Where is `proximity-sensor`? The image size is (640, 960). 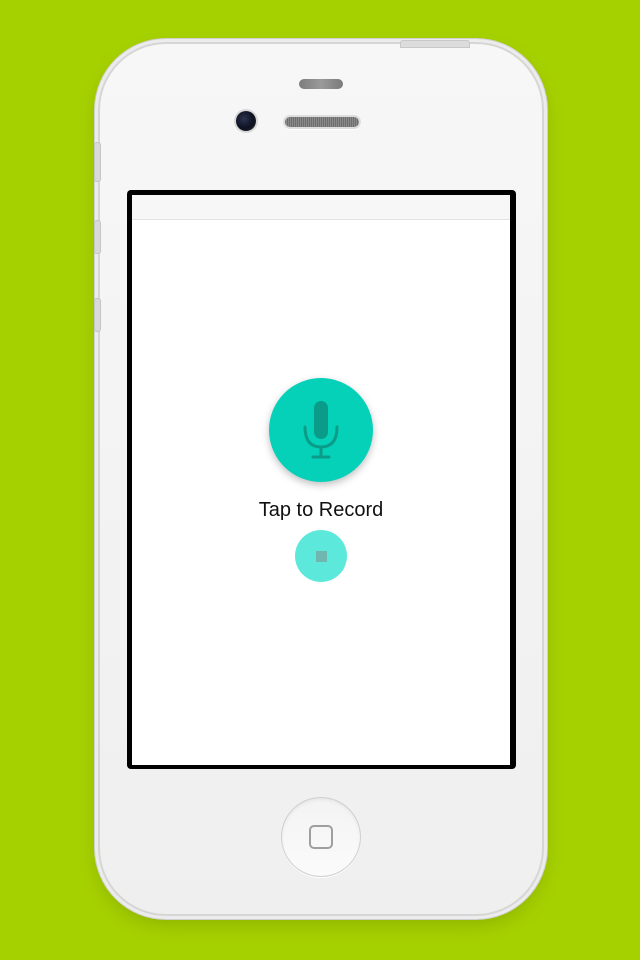
proximity-sensor is located at coordinates (321, 84).